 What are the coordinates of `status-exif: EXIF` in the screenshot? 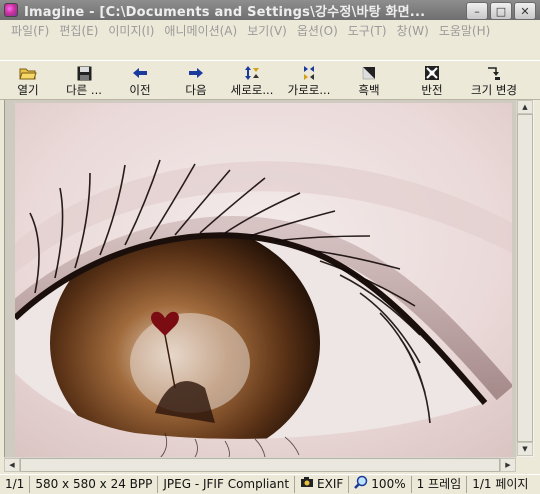 It's located at (322, 484).